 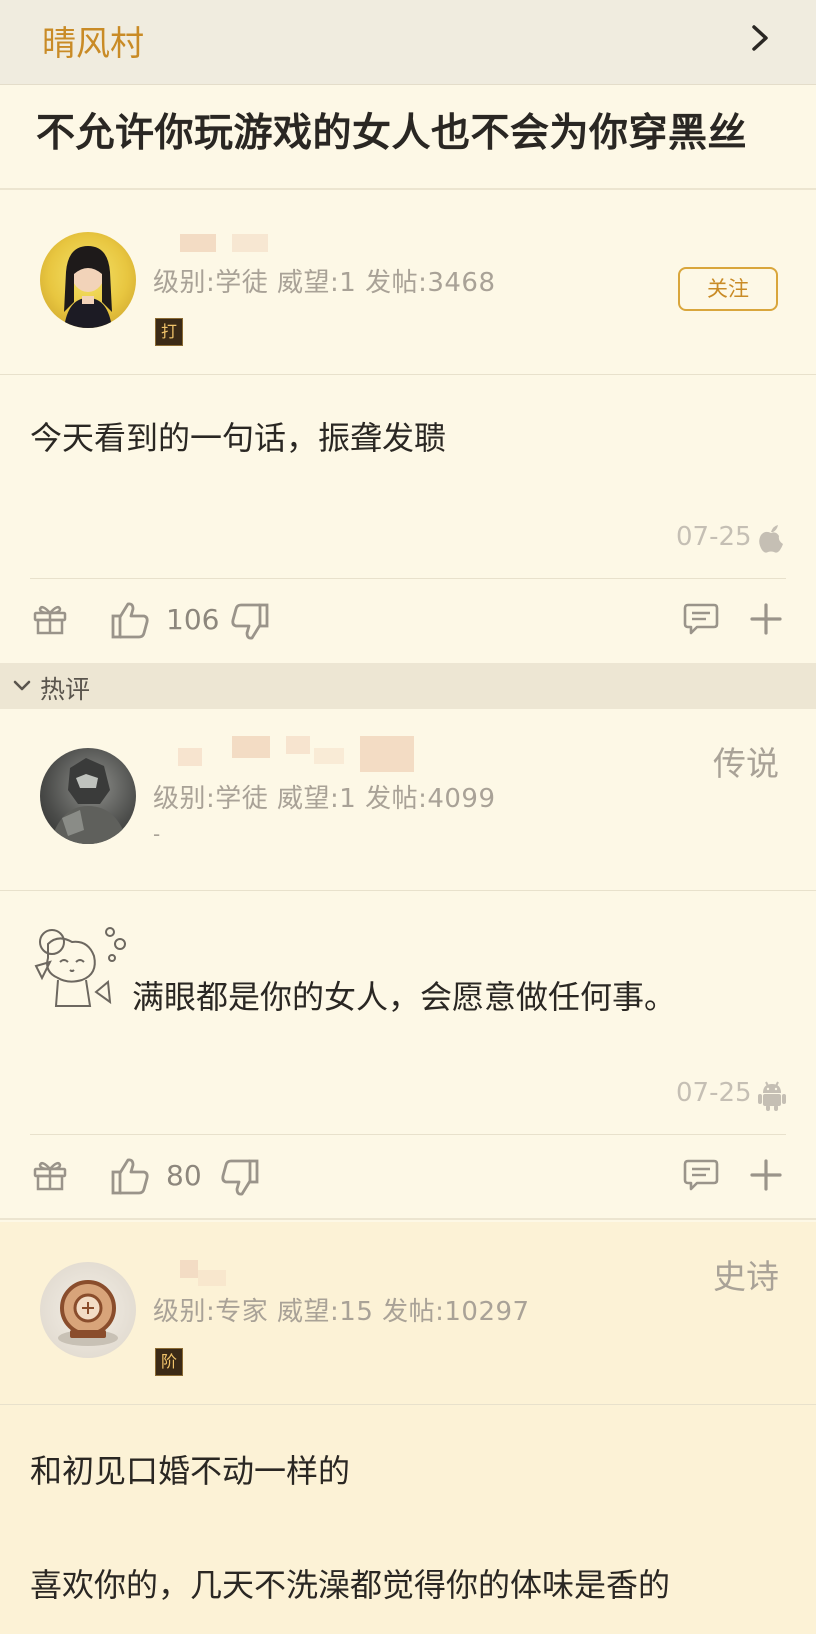 What do you see at coordinates (392, 133) in the screenshot?
I see `post-title: 不允许你玩游戏的女人也不会为你穿黑丝` at bounding box center [392, 133].